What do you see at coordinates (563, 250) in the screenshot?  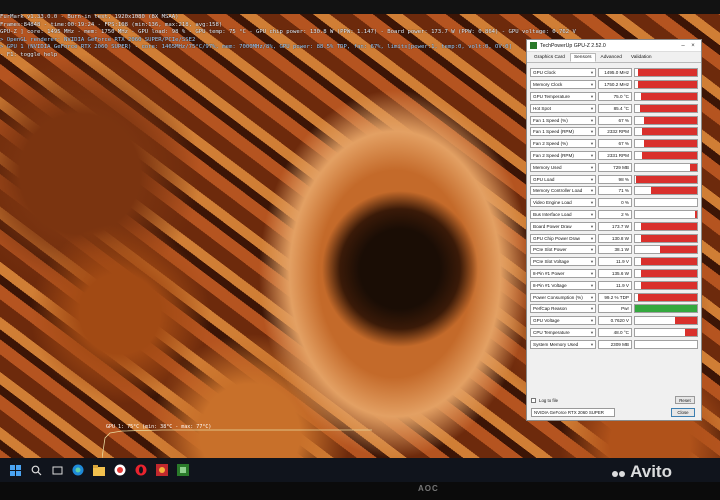 I see `sensor-name: PCIe Slot Power ▼` at bounding box center [563, 250].